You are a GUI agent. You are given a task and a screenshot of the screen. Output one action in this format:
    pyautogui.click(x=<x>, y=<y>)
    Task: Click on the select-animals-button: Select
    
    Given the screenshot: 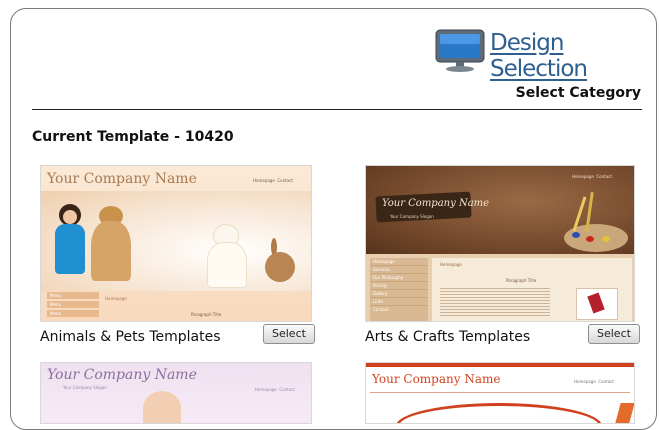 What is the action you would take?
    pyautogui.click(x=289, y=334)
    